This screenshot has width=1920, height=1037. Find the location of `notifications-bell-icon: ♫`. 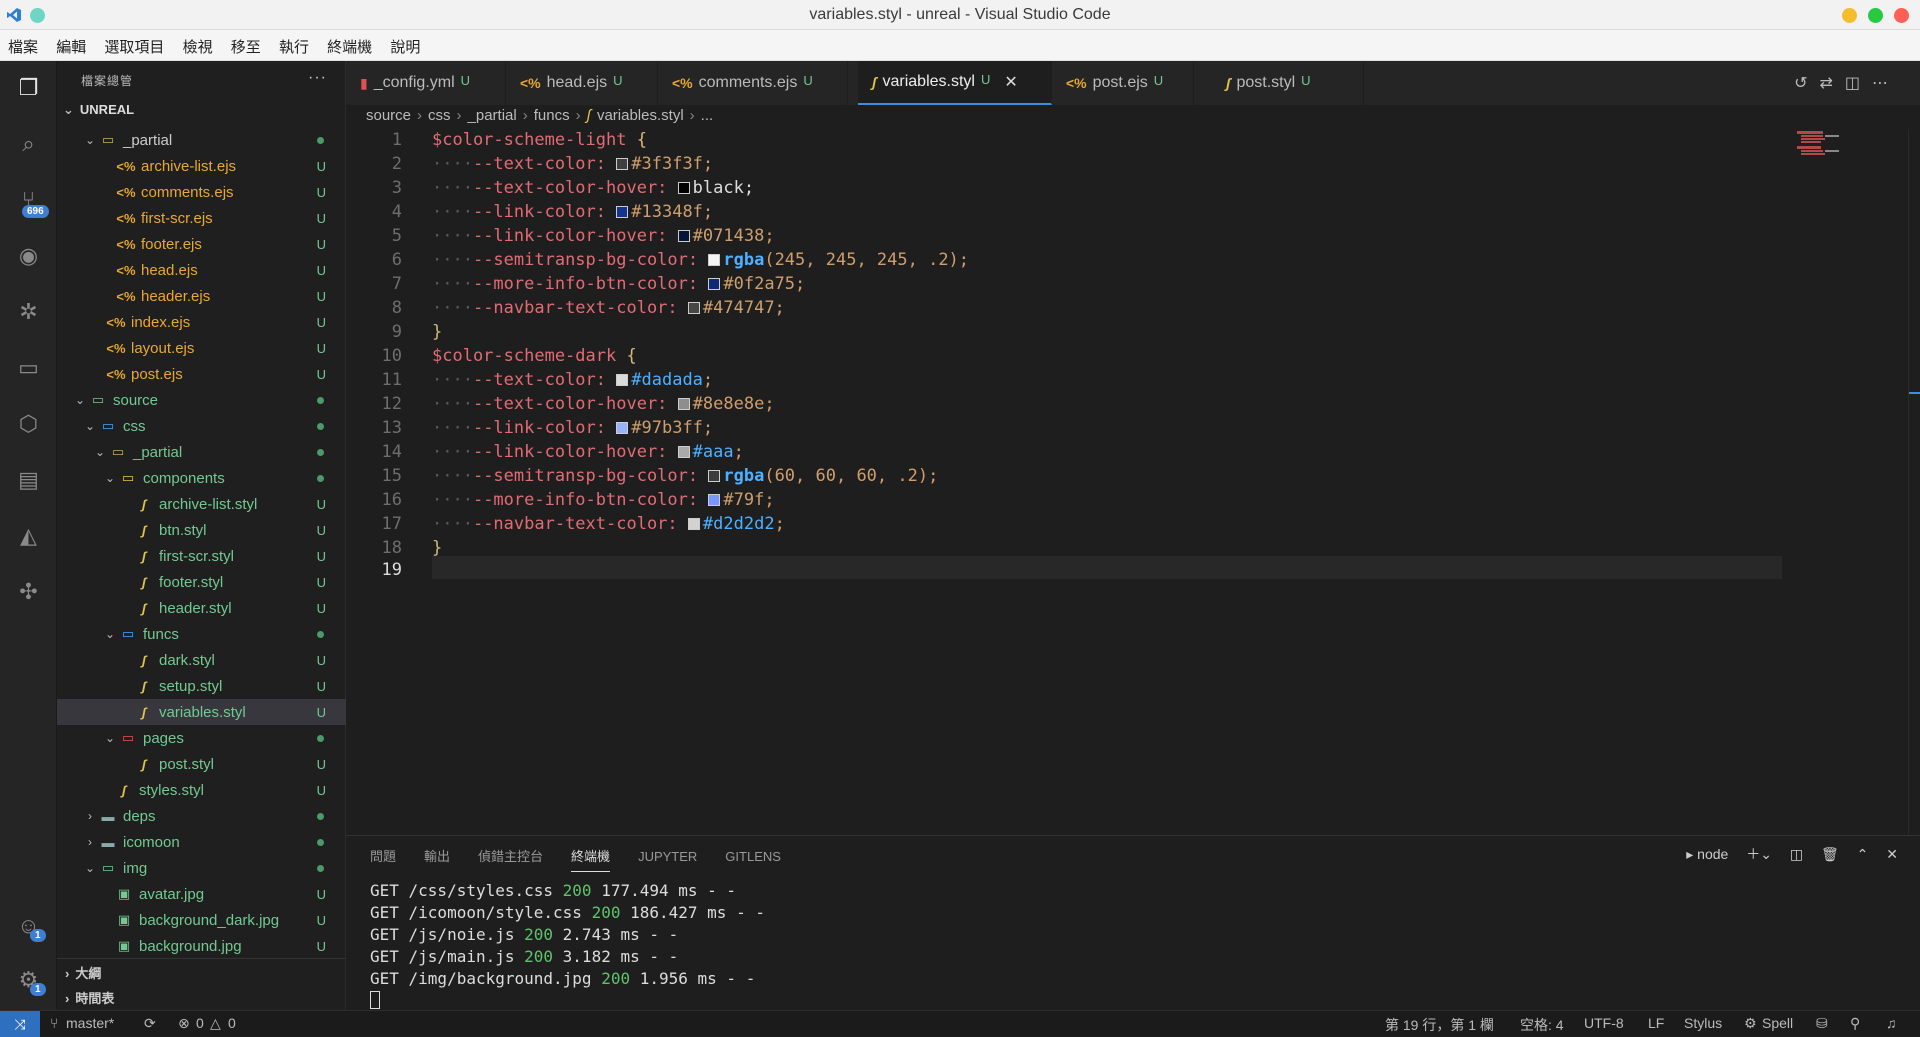

notifications-bell-icon: ♫ is located at coordinates (1891, 1023).